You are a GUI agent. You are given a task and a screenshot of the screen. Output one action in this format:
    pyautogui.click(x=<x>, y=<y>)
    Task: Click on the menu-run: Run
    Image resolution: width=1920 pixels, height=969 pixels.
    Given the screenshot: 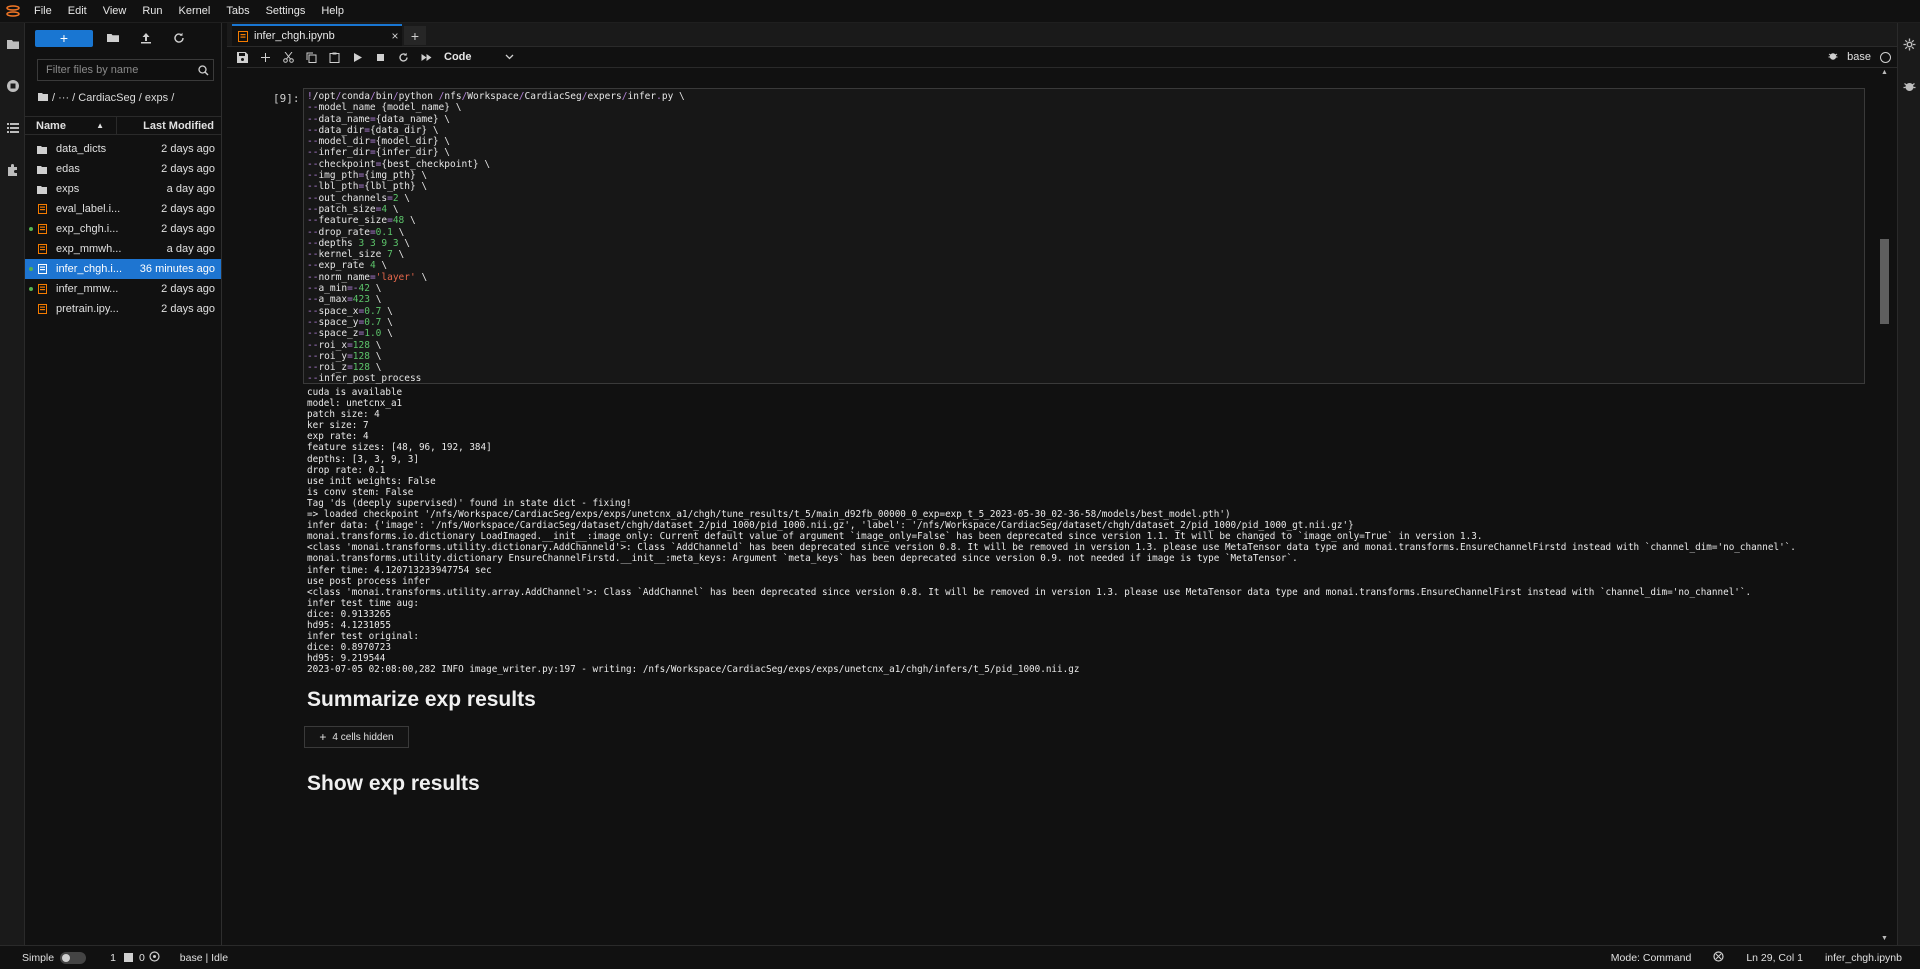 What is the action you would take?
    pyautogui.click(x=152, y=11)
    